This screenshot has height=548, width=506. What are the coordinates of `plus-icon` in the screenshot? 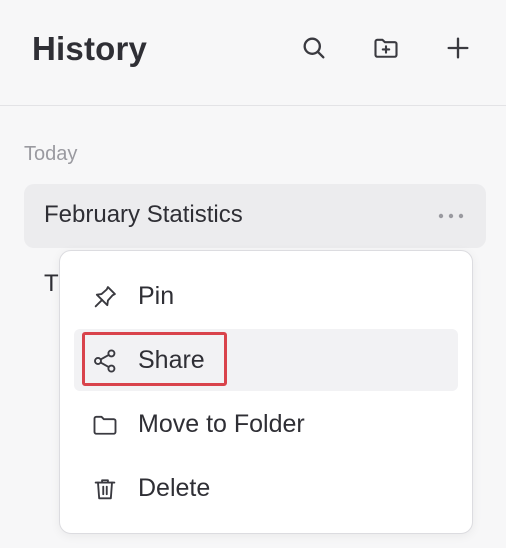 It's located at (458, 50).